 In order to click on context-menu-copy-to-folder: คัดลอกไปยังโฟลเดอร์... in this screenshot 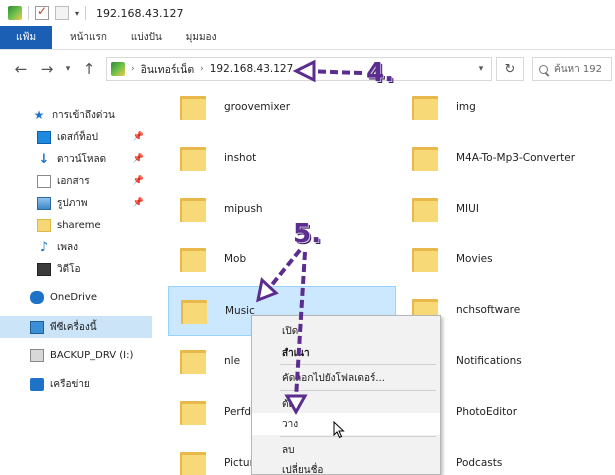, I will do `click(346, 378)`.